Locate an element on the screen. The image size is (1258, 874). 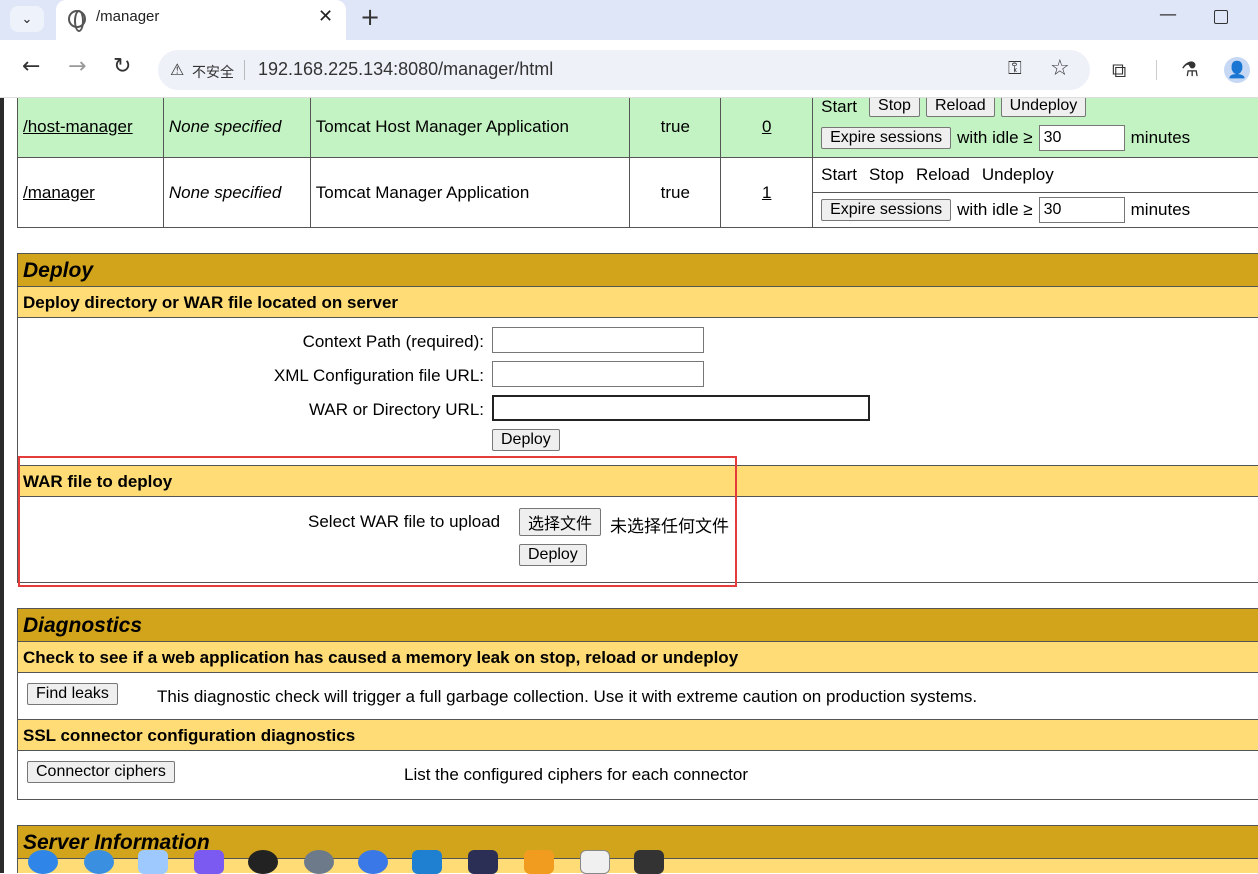
edge-browser-icon is located at coordinates (43, 862).